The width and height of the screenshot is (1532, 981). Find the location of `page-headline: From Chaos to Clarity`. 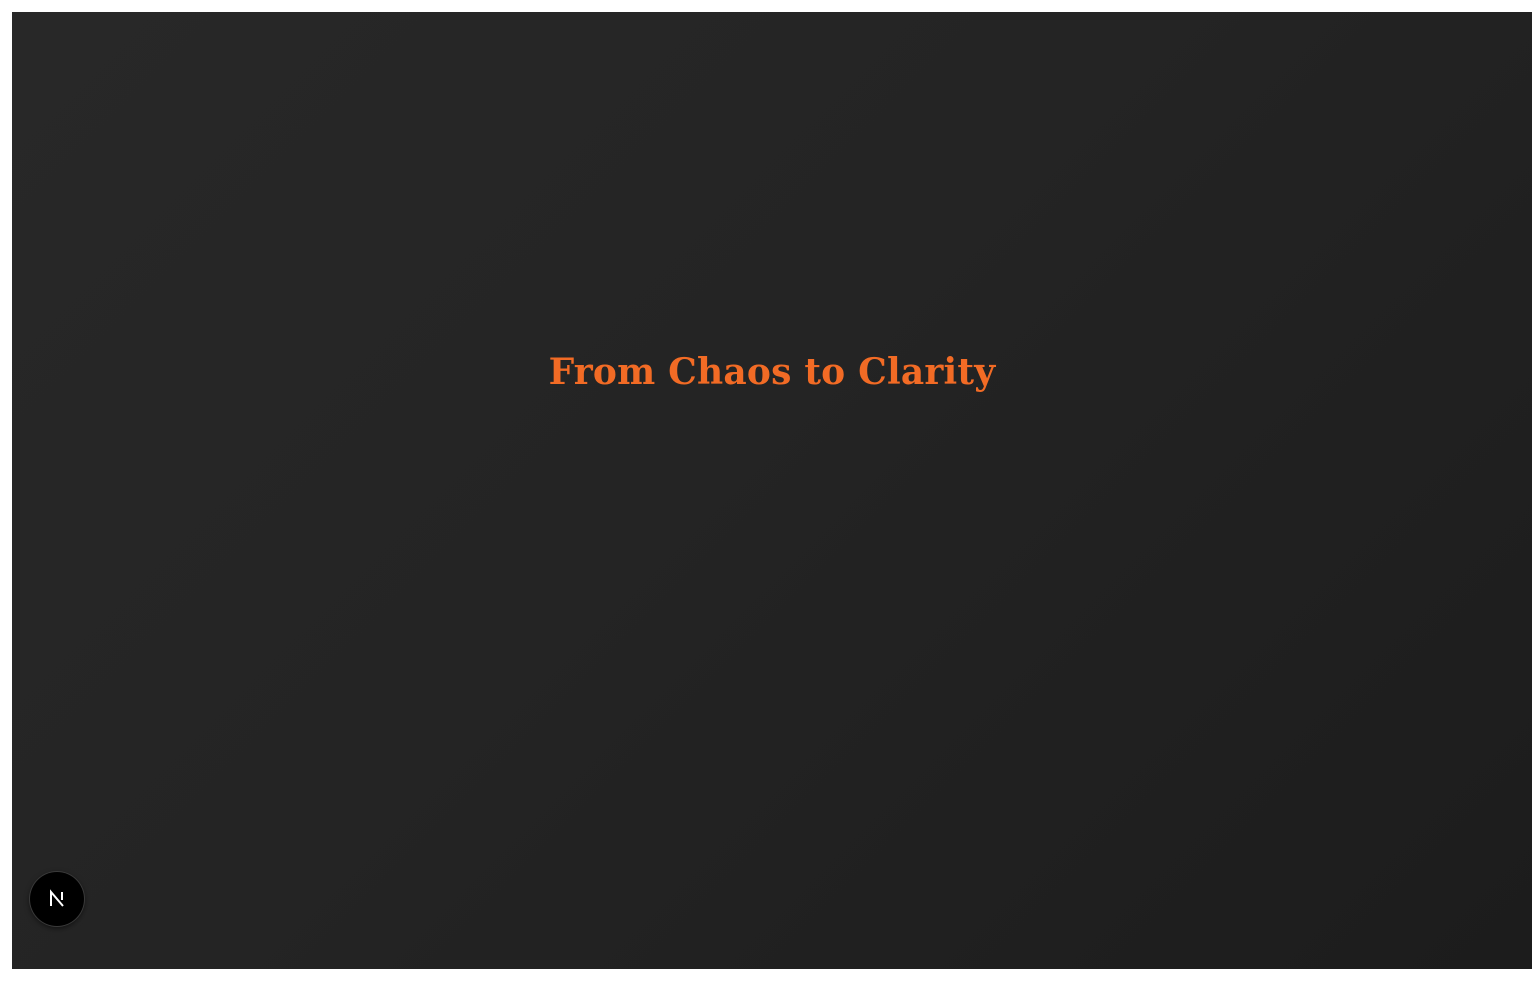

page-headline: From Chaos to Clarity is located at coordinates (772, 372).